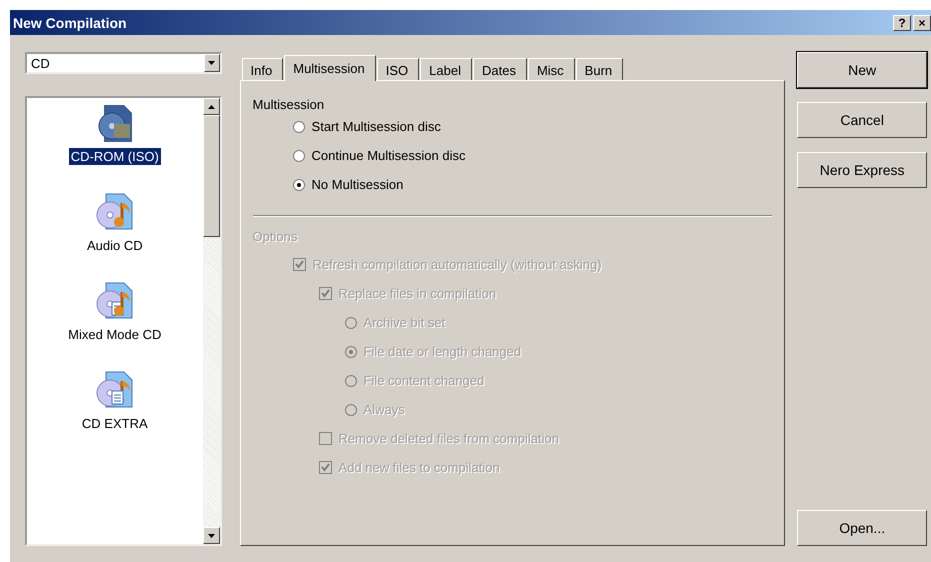 The height and width of the screenshot is (562, 931). Describe the element at coordinates (123, 63) in the screenshot. I see `disc-type-dropdown: CD` at that location.